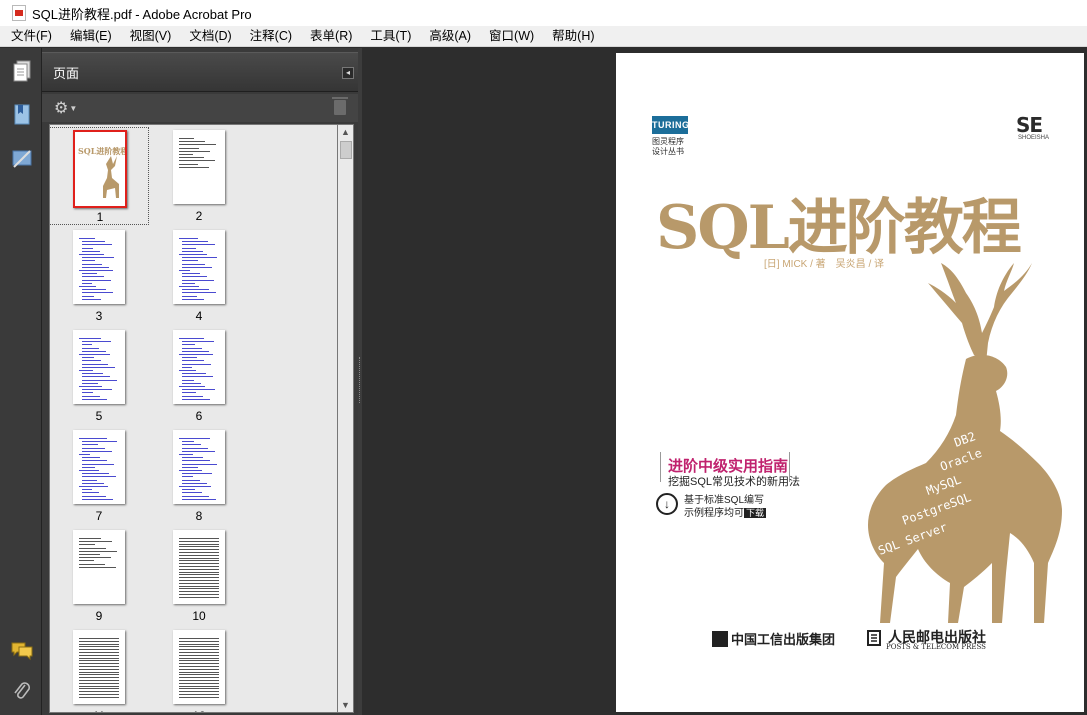 This screenshot has width=1087, height=715. I want to click on page-number-label: 6, so click(199, 416).